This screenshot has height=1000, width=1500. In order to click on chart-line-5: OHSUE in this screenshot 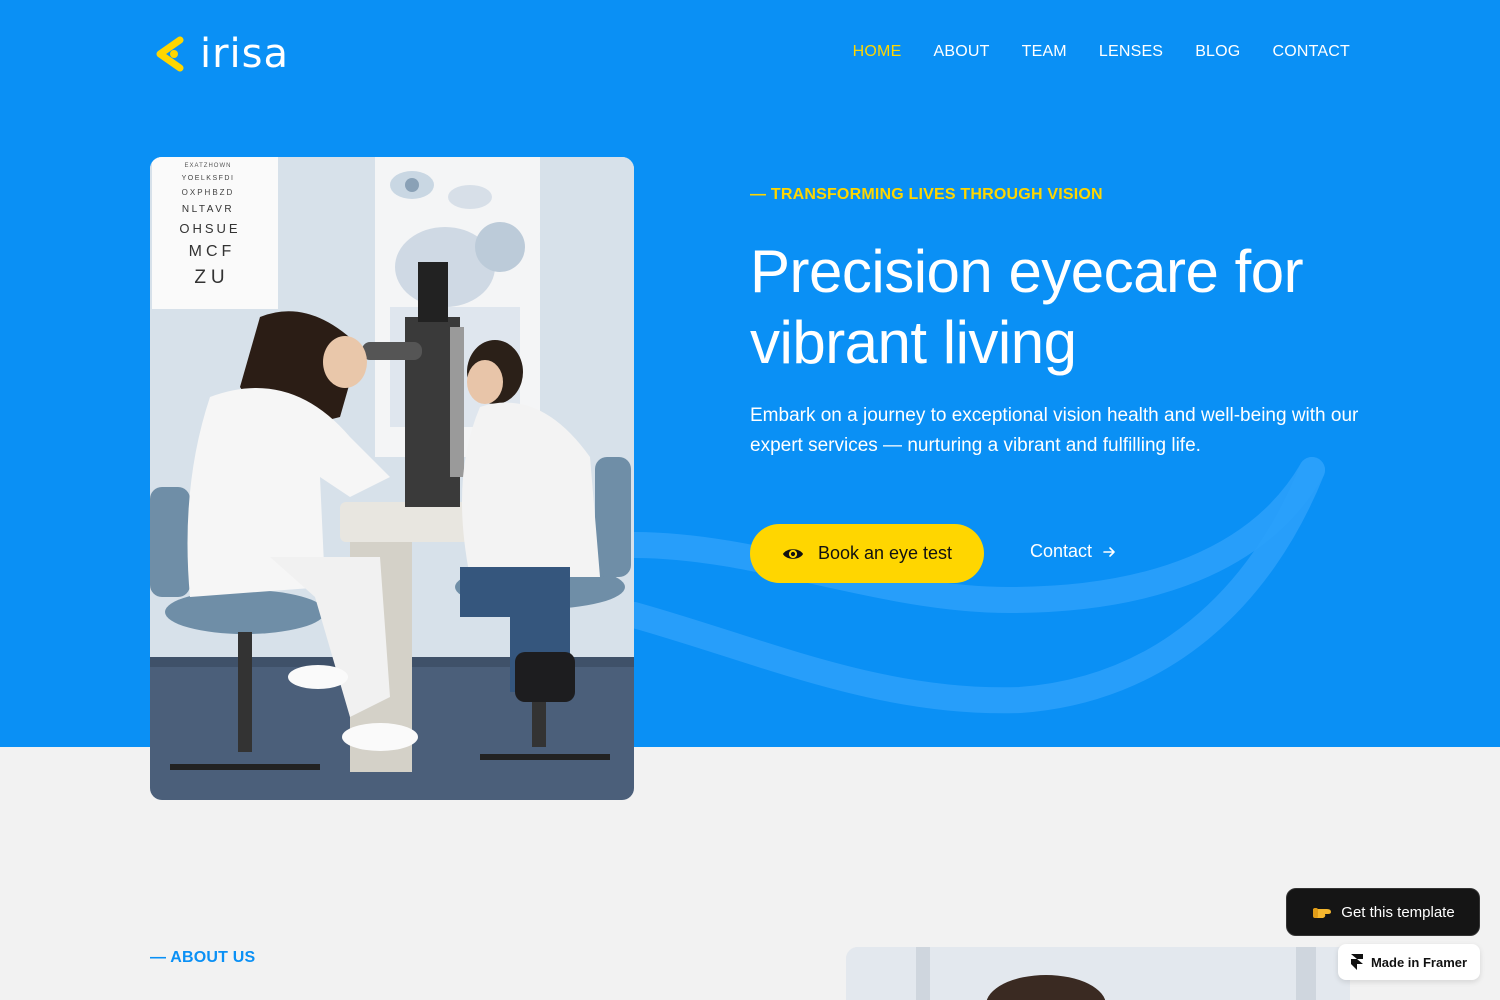, I will do `click(209, 228)`.